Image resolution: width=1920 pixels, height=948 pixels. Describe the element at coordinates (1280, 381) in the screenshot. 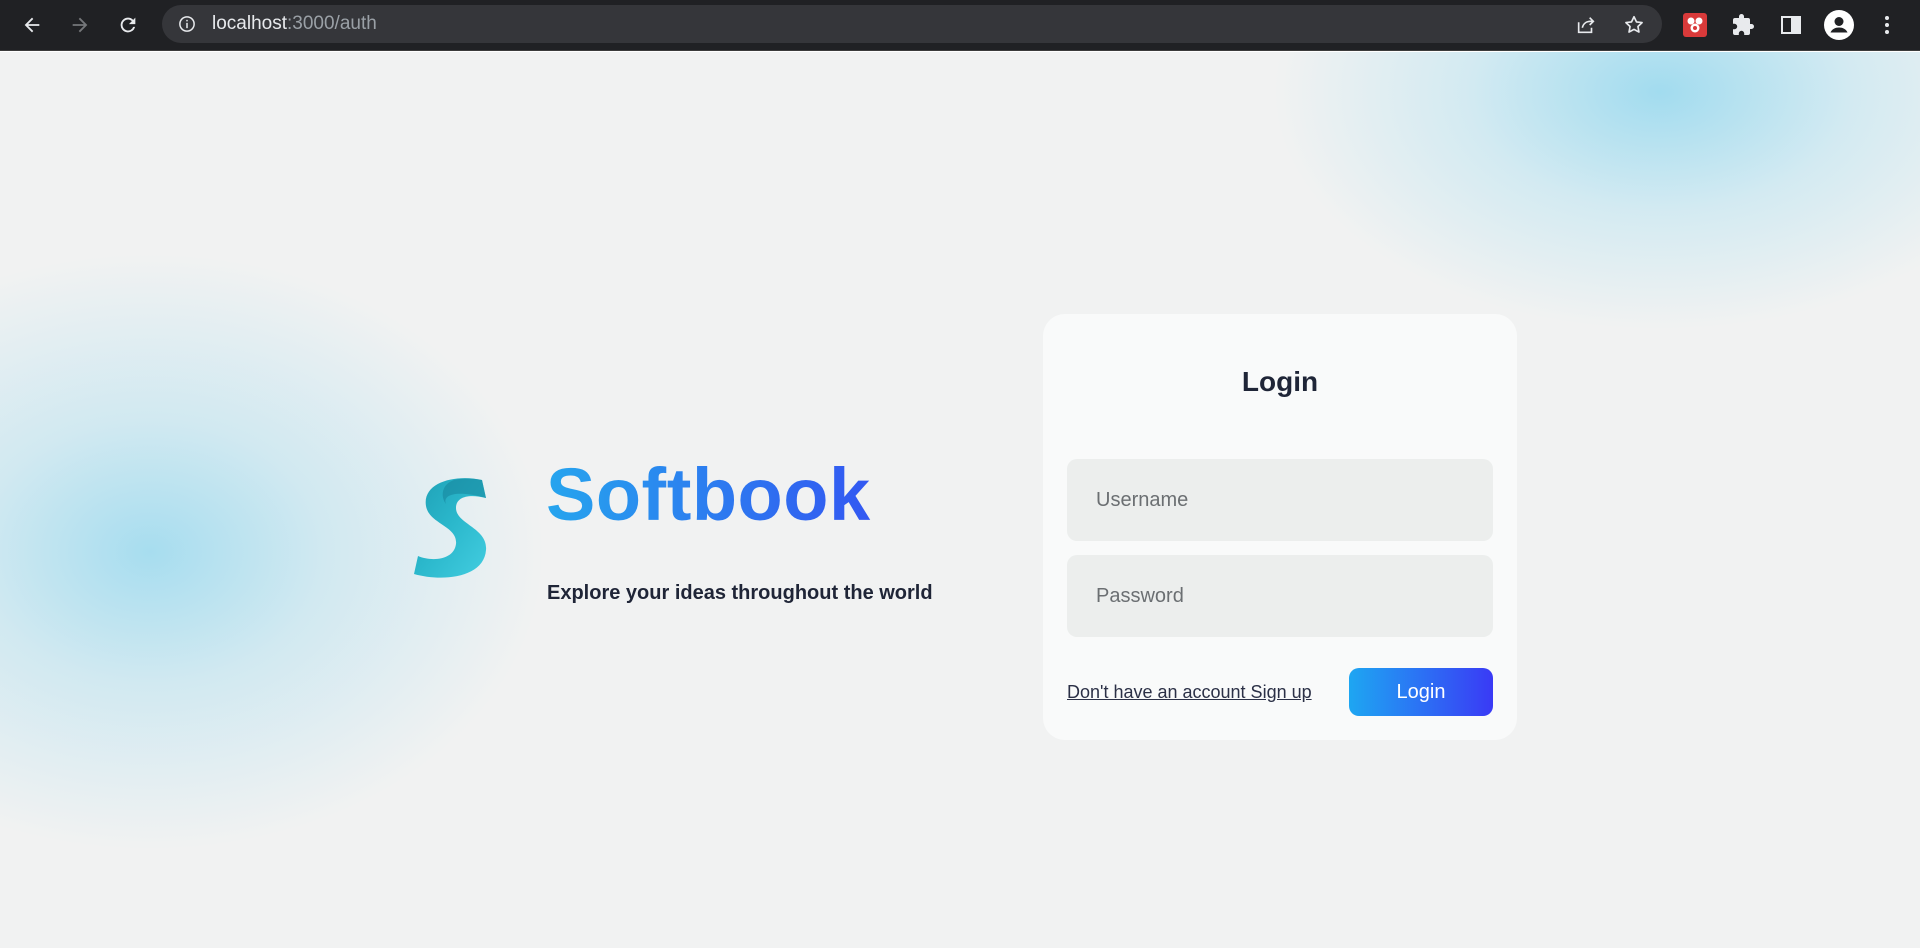

I see `login-title: Login` at that location.